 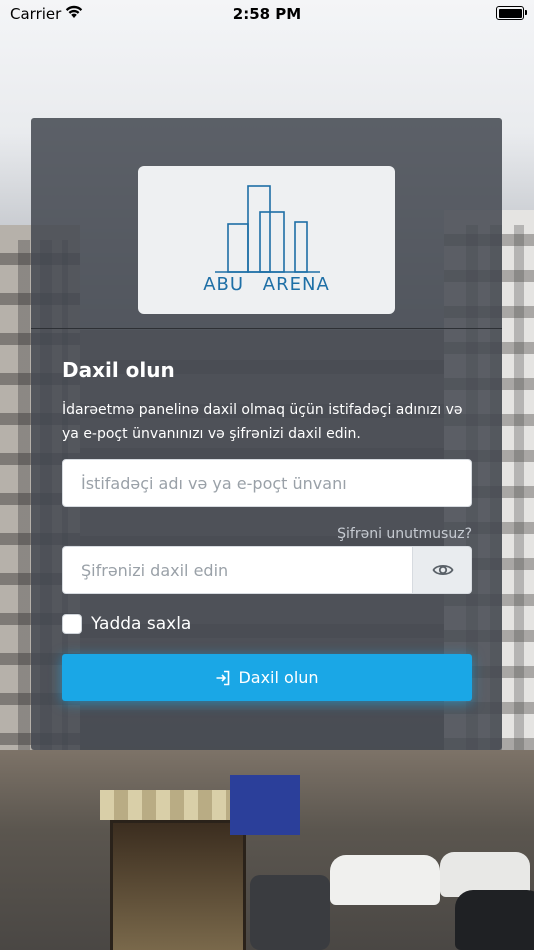 I want to click on forgot-password-link: Şifrəni unutmusuz?, so click(x=404, y=534).